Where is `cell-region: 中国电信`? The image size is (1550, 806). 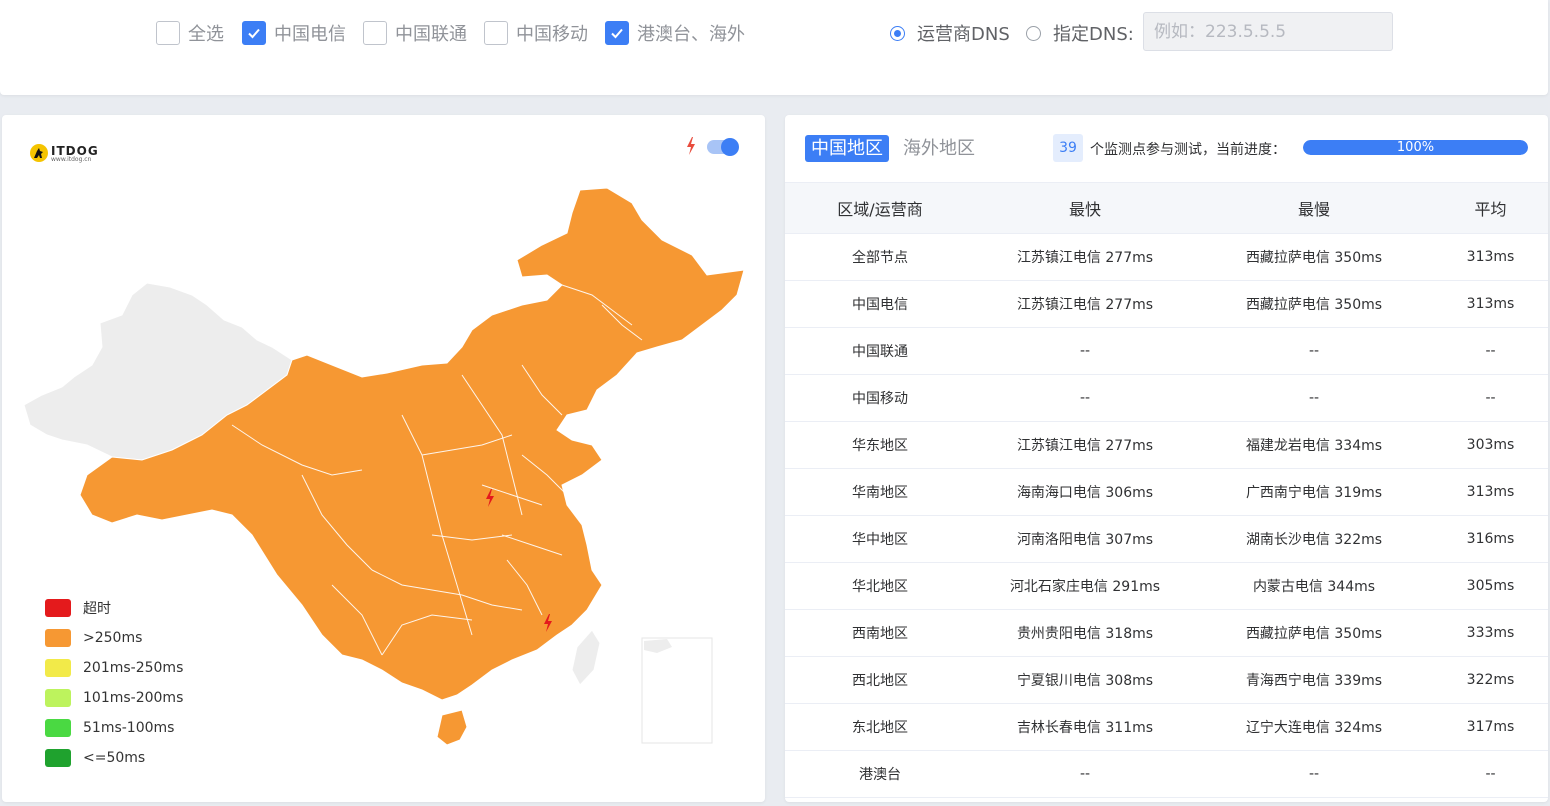
cell-region: 中国电信 is located at coordinates (880, 305).